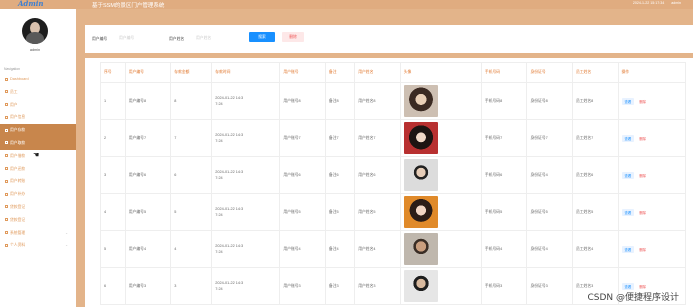 The image size is (693, 307). I want to click on column-header: 存款时间, so click(246, 72).